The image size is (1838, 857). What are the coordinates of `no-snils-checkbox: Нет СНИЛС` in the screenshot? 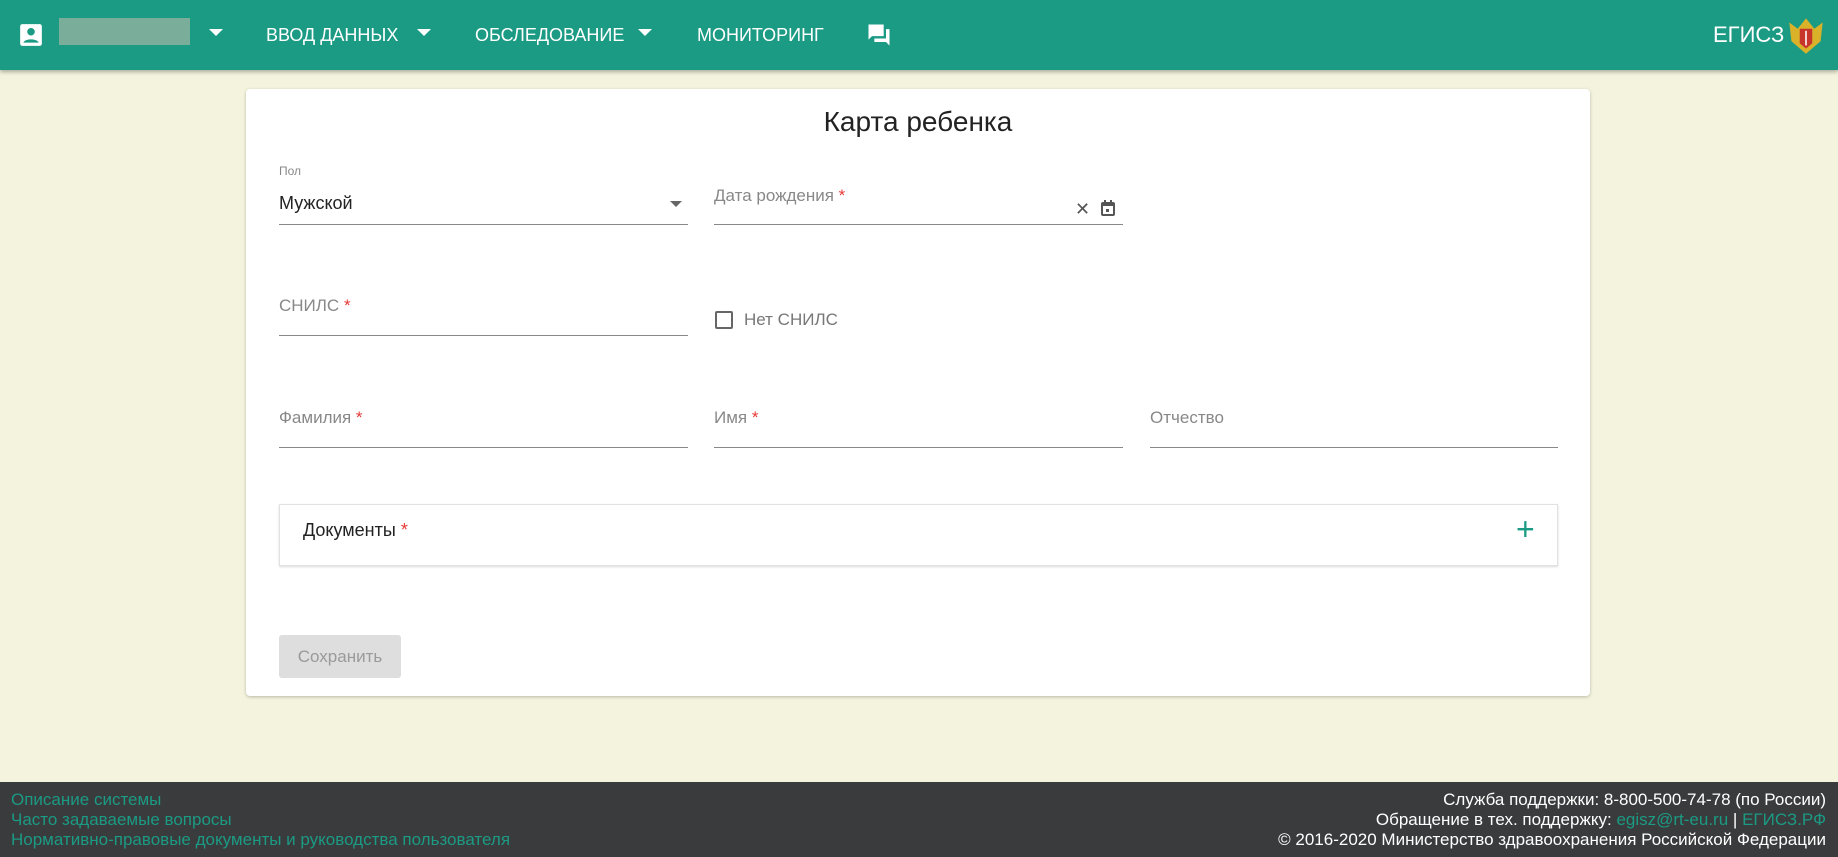 It's located at (776, 320).